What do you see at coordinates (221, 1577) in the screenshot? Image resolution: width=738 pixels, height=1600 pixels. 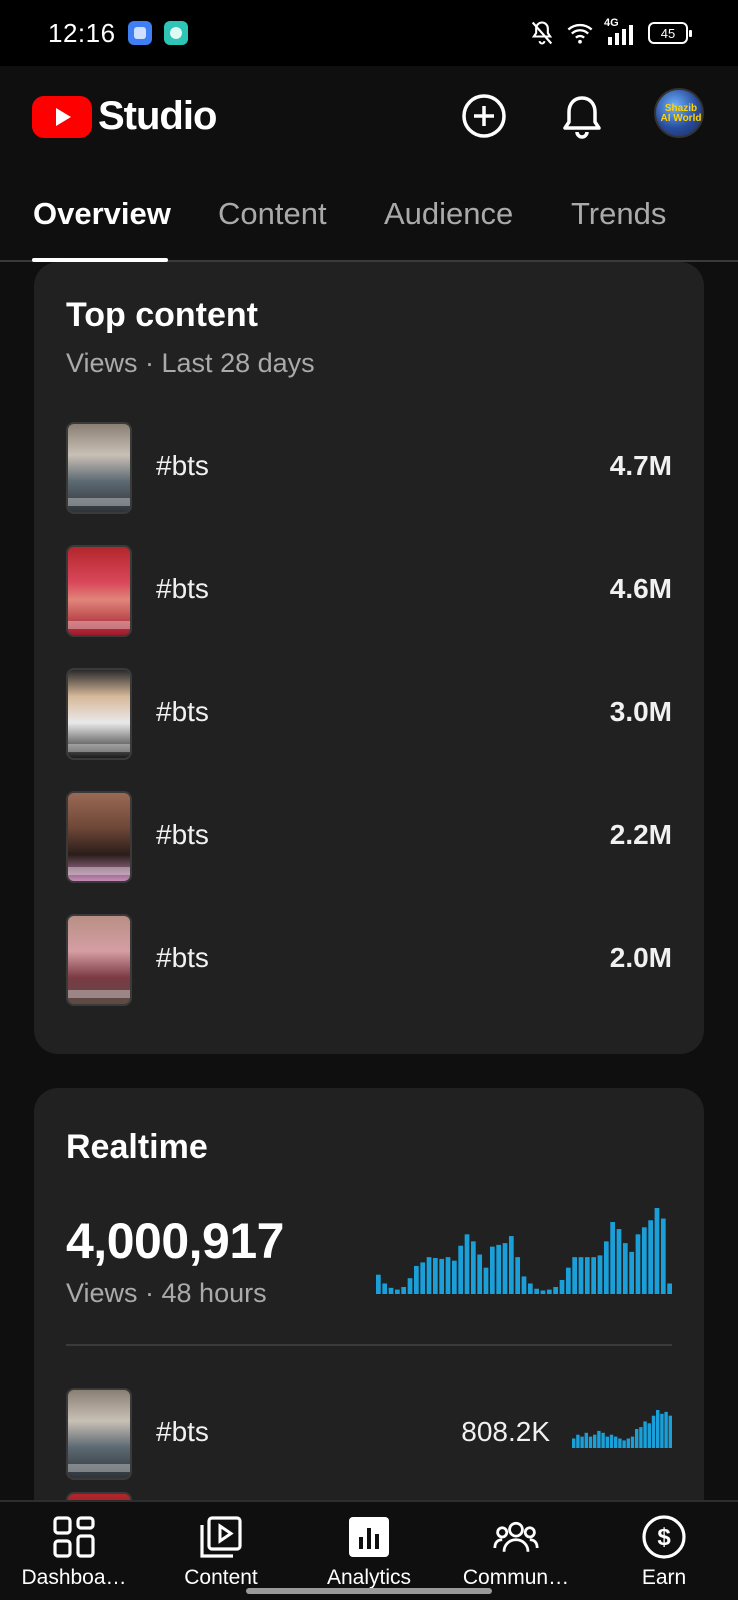 I see `nav-content-label: Content` at bounding box center [221, 1577].